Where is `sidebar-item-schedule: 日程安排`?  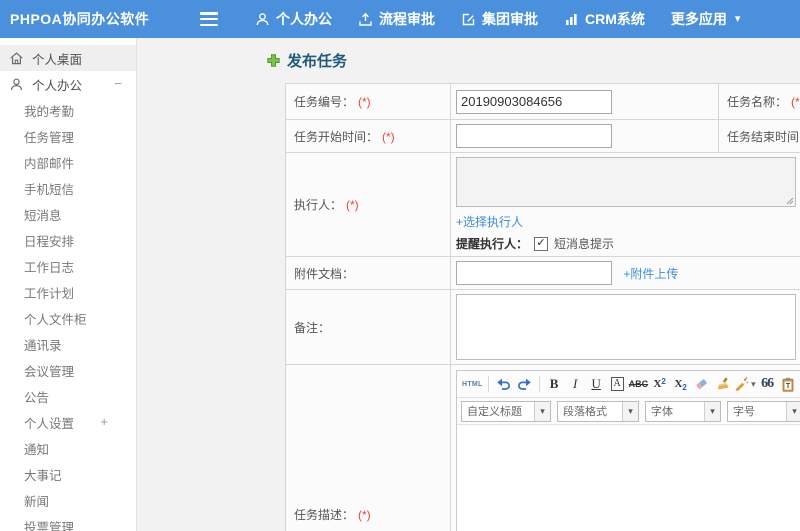
sidebar-item-schedule: 日程安排 is located at coordinates (68, 240).